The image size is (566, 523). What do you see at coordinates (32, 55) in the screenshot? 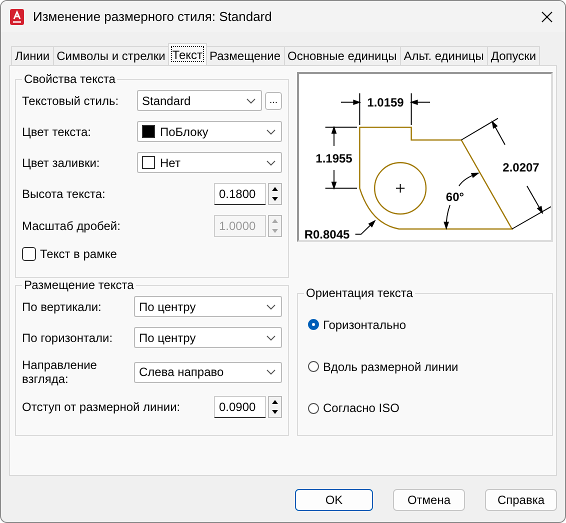
I see `tab: Линии` at bounding box center [32, 55].